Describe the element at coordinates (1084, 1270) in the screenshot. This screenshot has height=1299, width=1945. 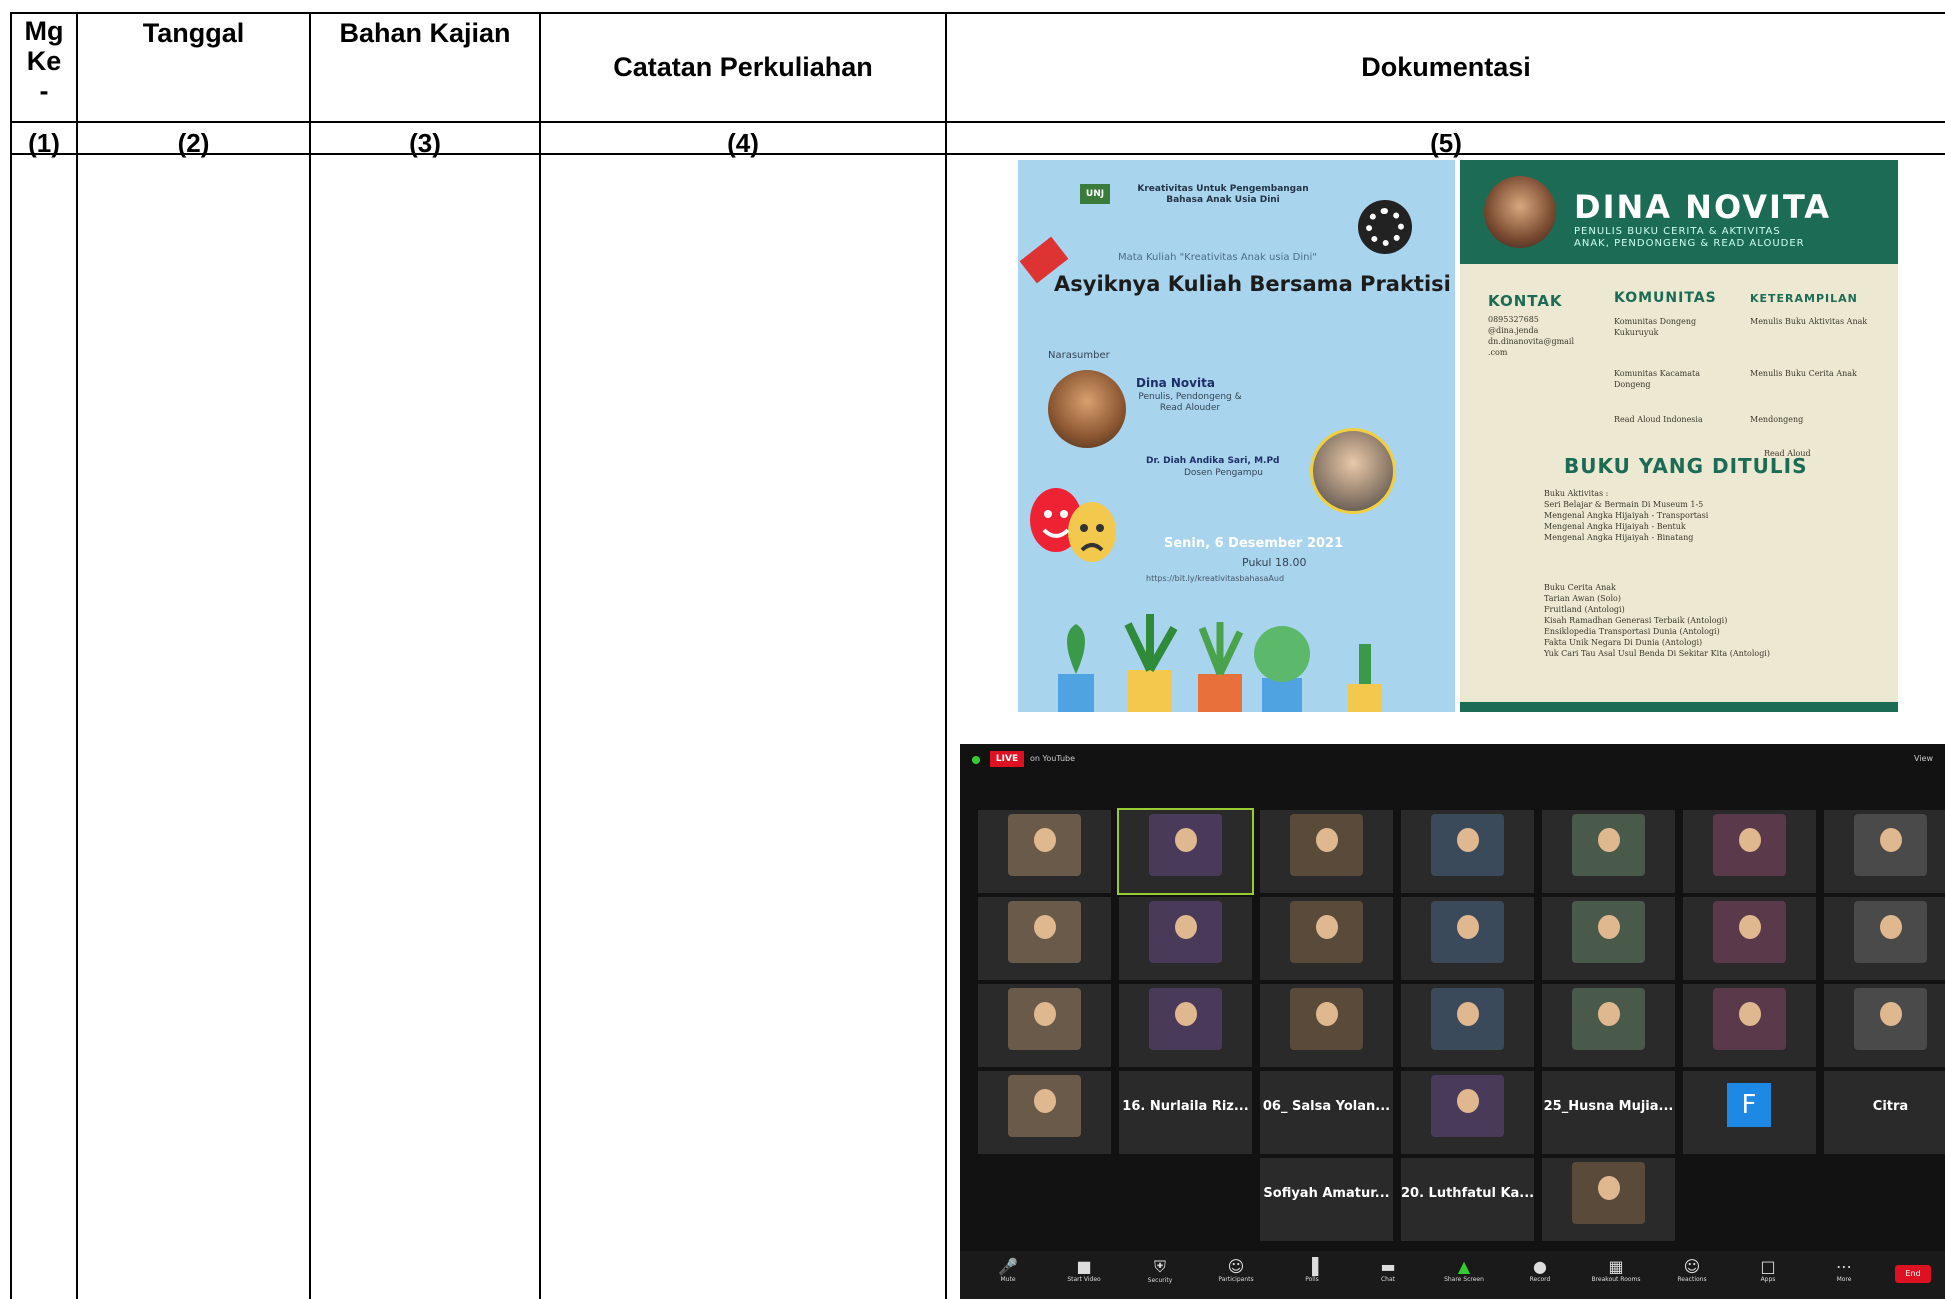
I see `start-video-button: ■ Start Video` at that location.